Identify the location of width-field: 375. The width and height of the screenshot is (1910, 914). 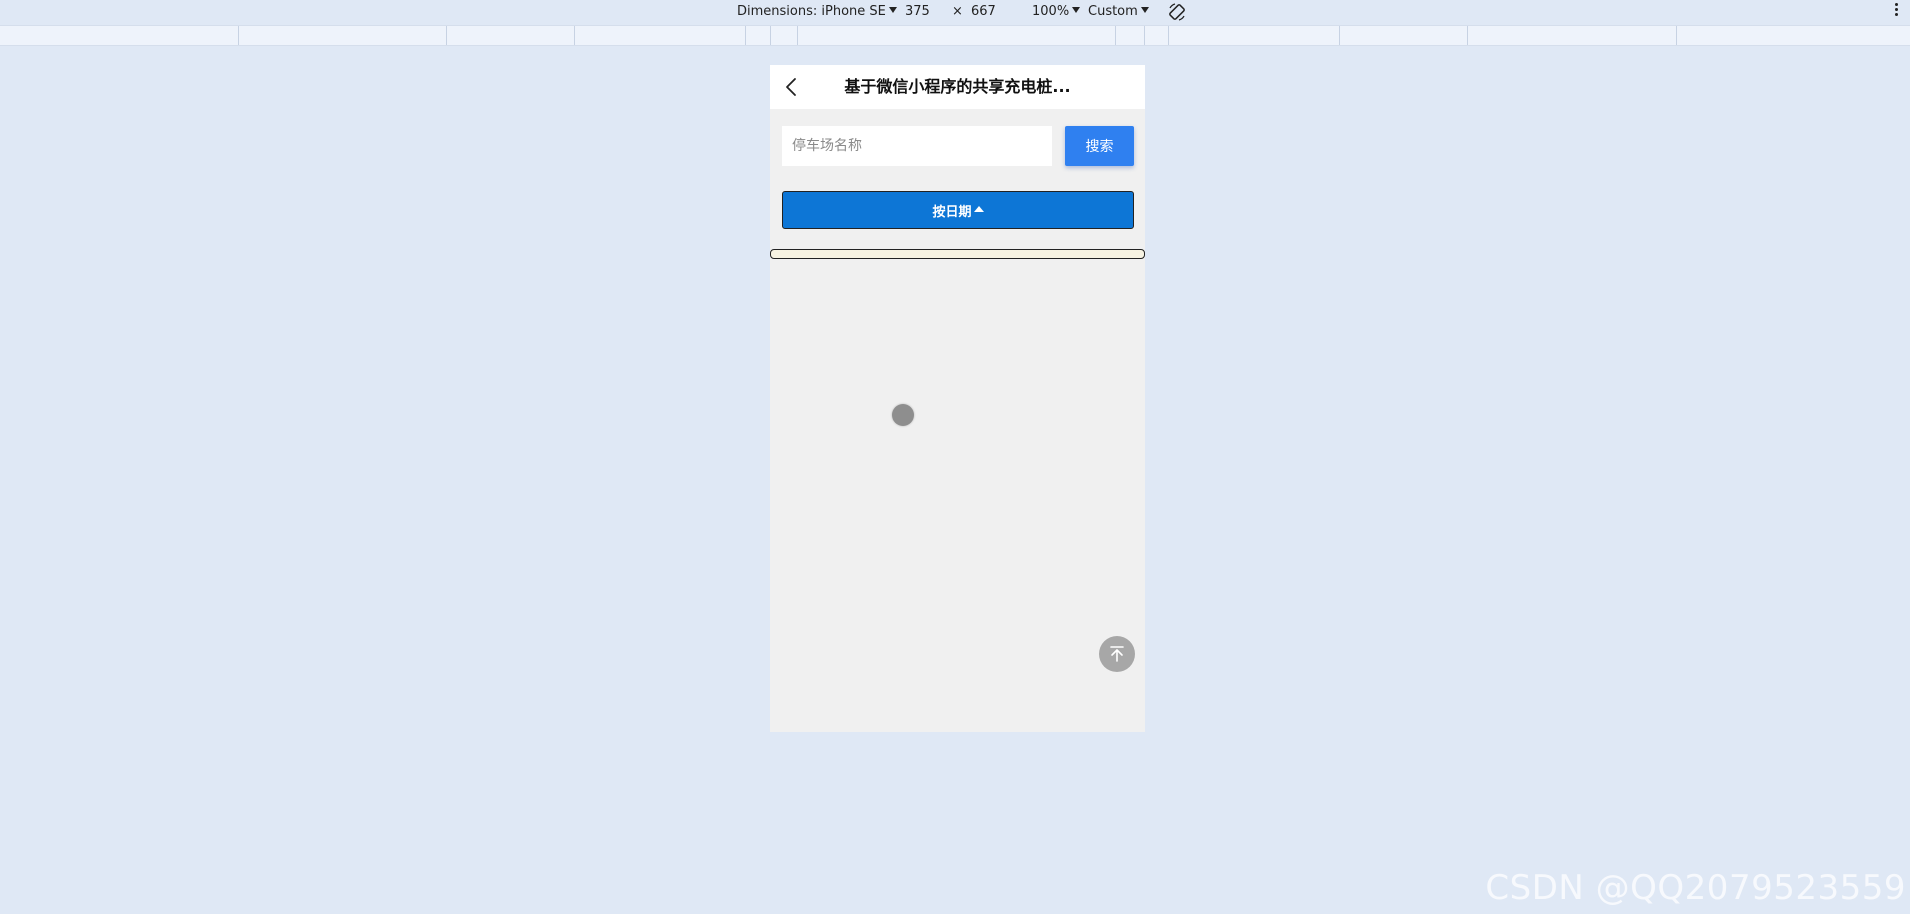
(917, 12).